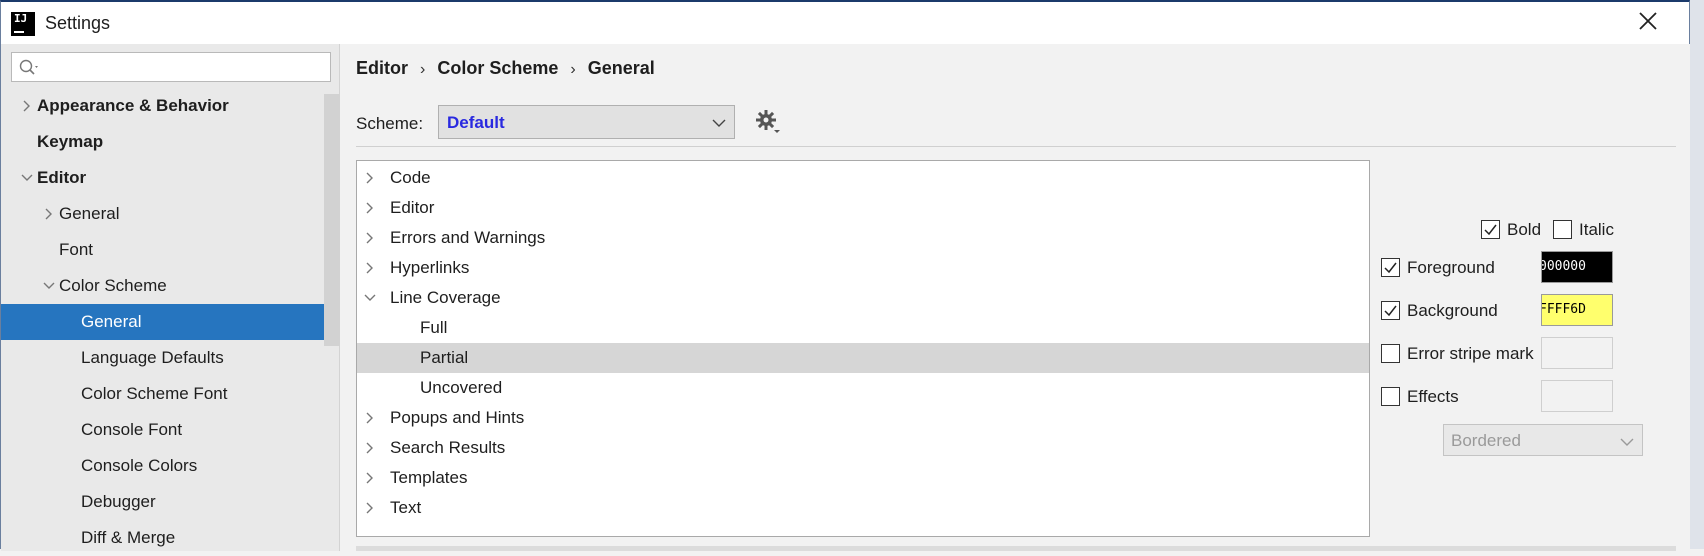  Describe the element at coordinates (111, 321) in the screenshot. I see `sidebar-item-label: General` at that location.